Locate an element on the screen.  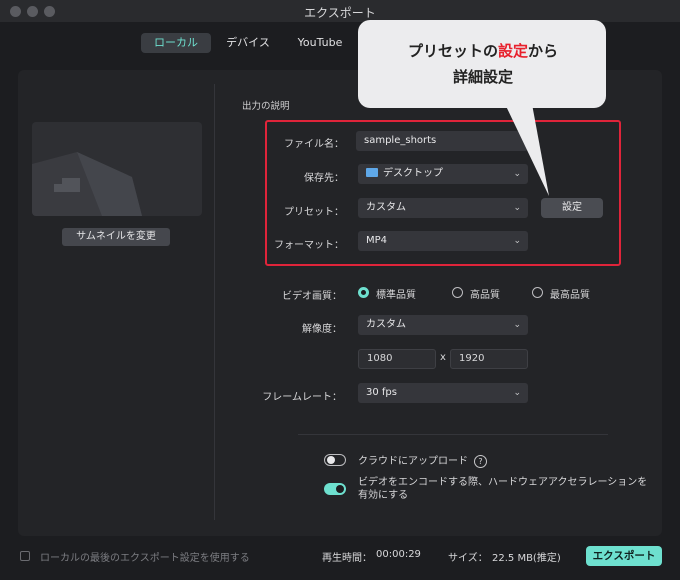
format-value: MP4 is located at coordinates (377, 240).